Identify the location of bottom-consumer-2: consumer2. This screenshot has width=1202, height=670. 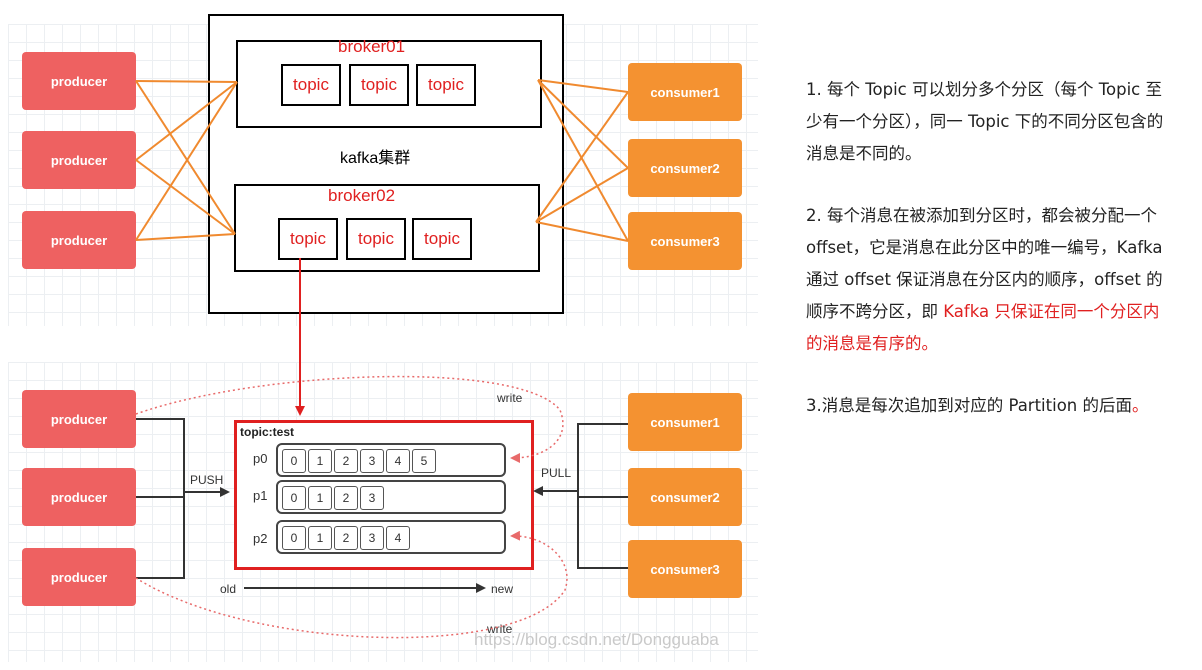
(685, 497).